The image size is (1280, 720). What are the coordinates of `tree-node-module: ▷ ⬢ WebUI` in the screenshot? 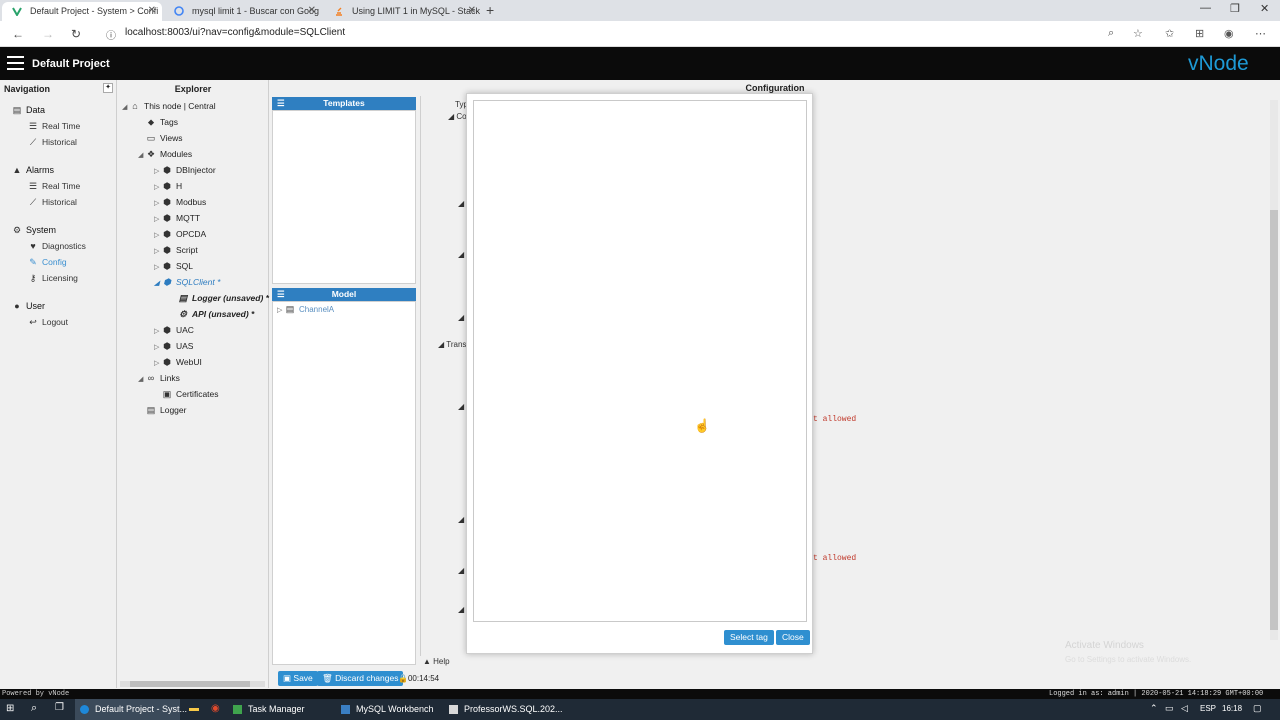 It's located at (178, 362).